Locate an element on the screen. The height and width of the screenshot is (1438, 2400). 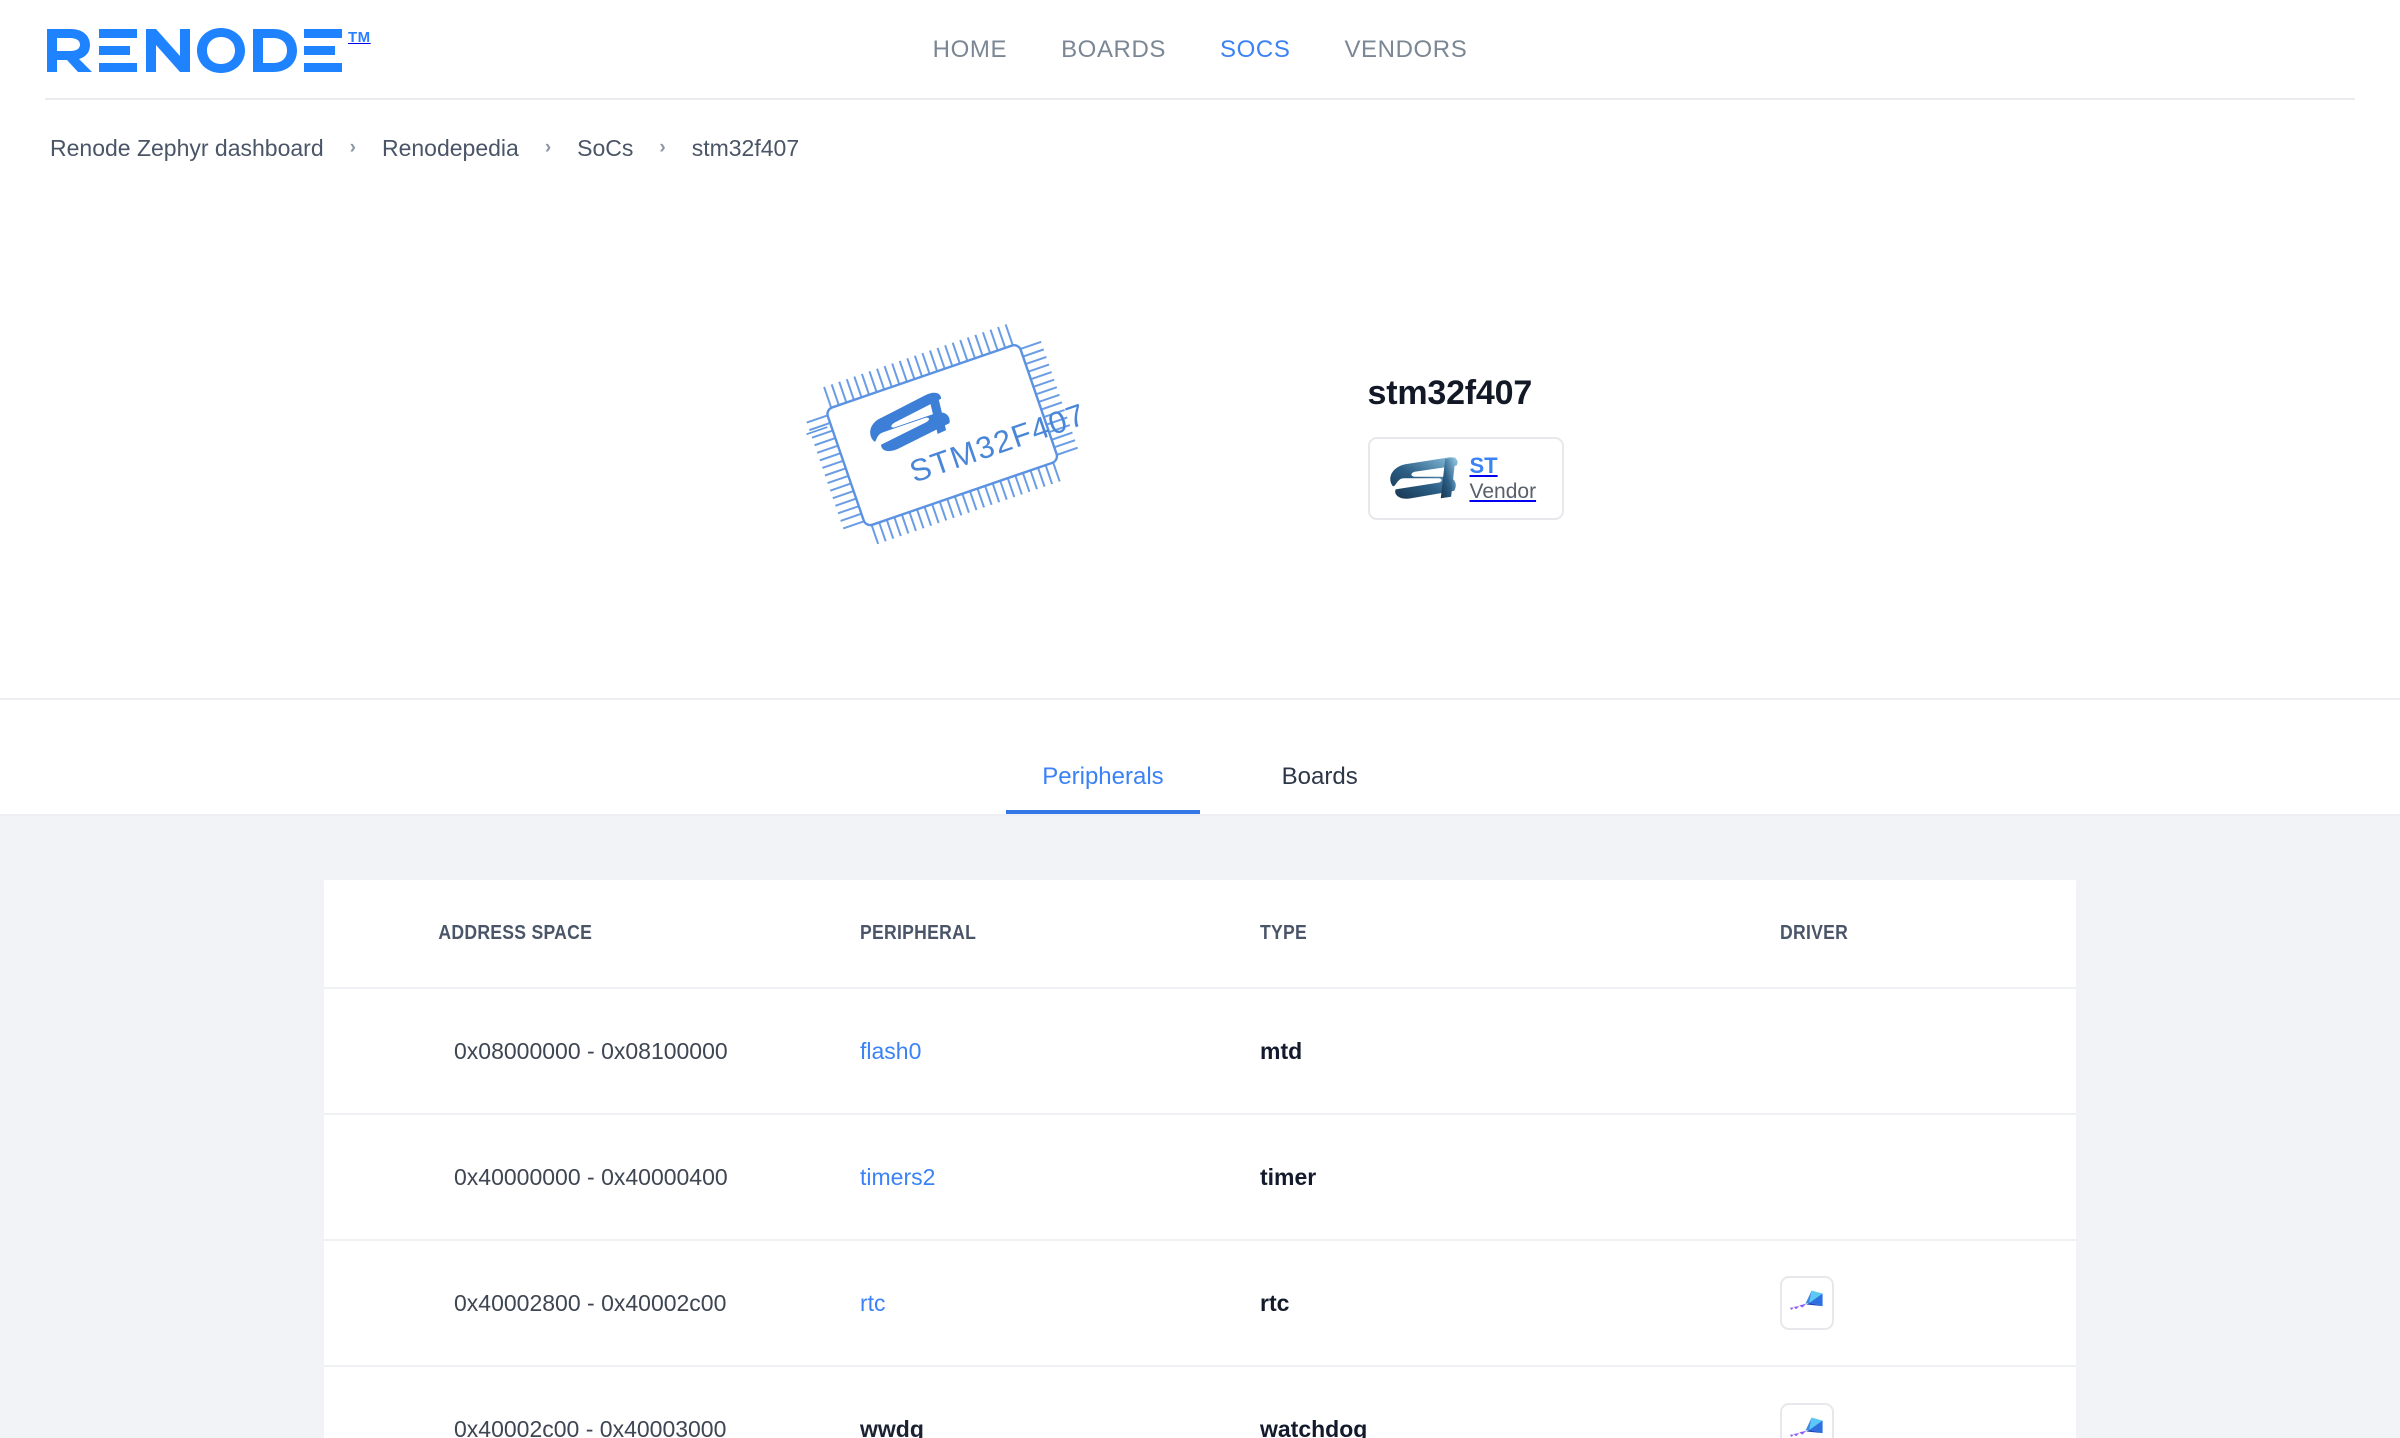
page-title: stm32f407 is located at coordinates (1450, 392).